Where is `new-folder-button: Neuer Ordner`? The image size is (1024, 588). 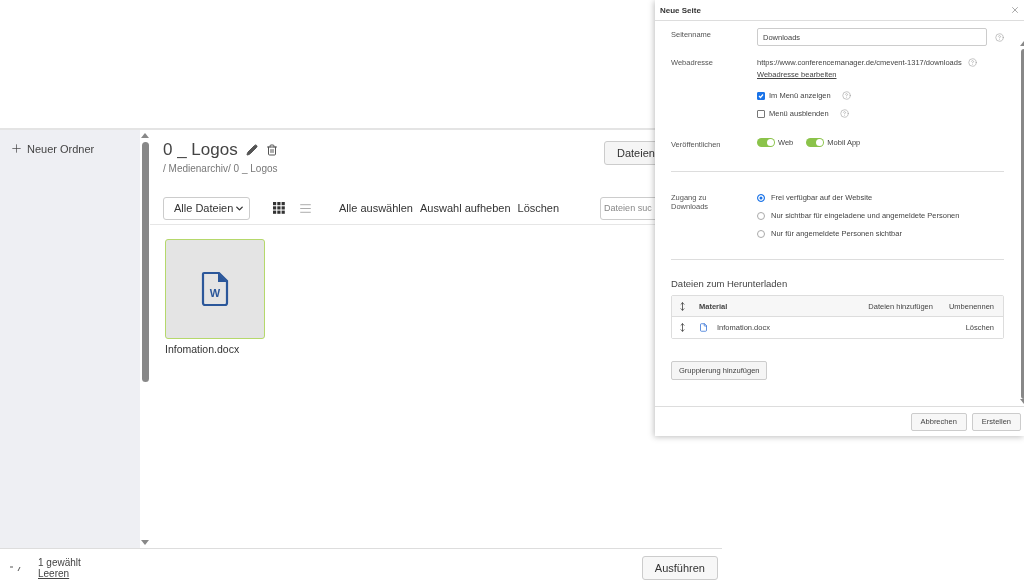 new-folder-button: Neuer Ordner is located at coordinates (52, 148).